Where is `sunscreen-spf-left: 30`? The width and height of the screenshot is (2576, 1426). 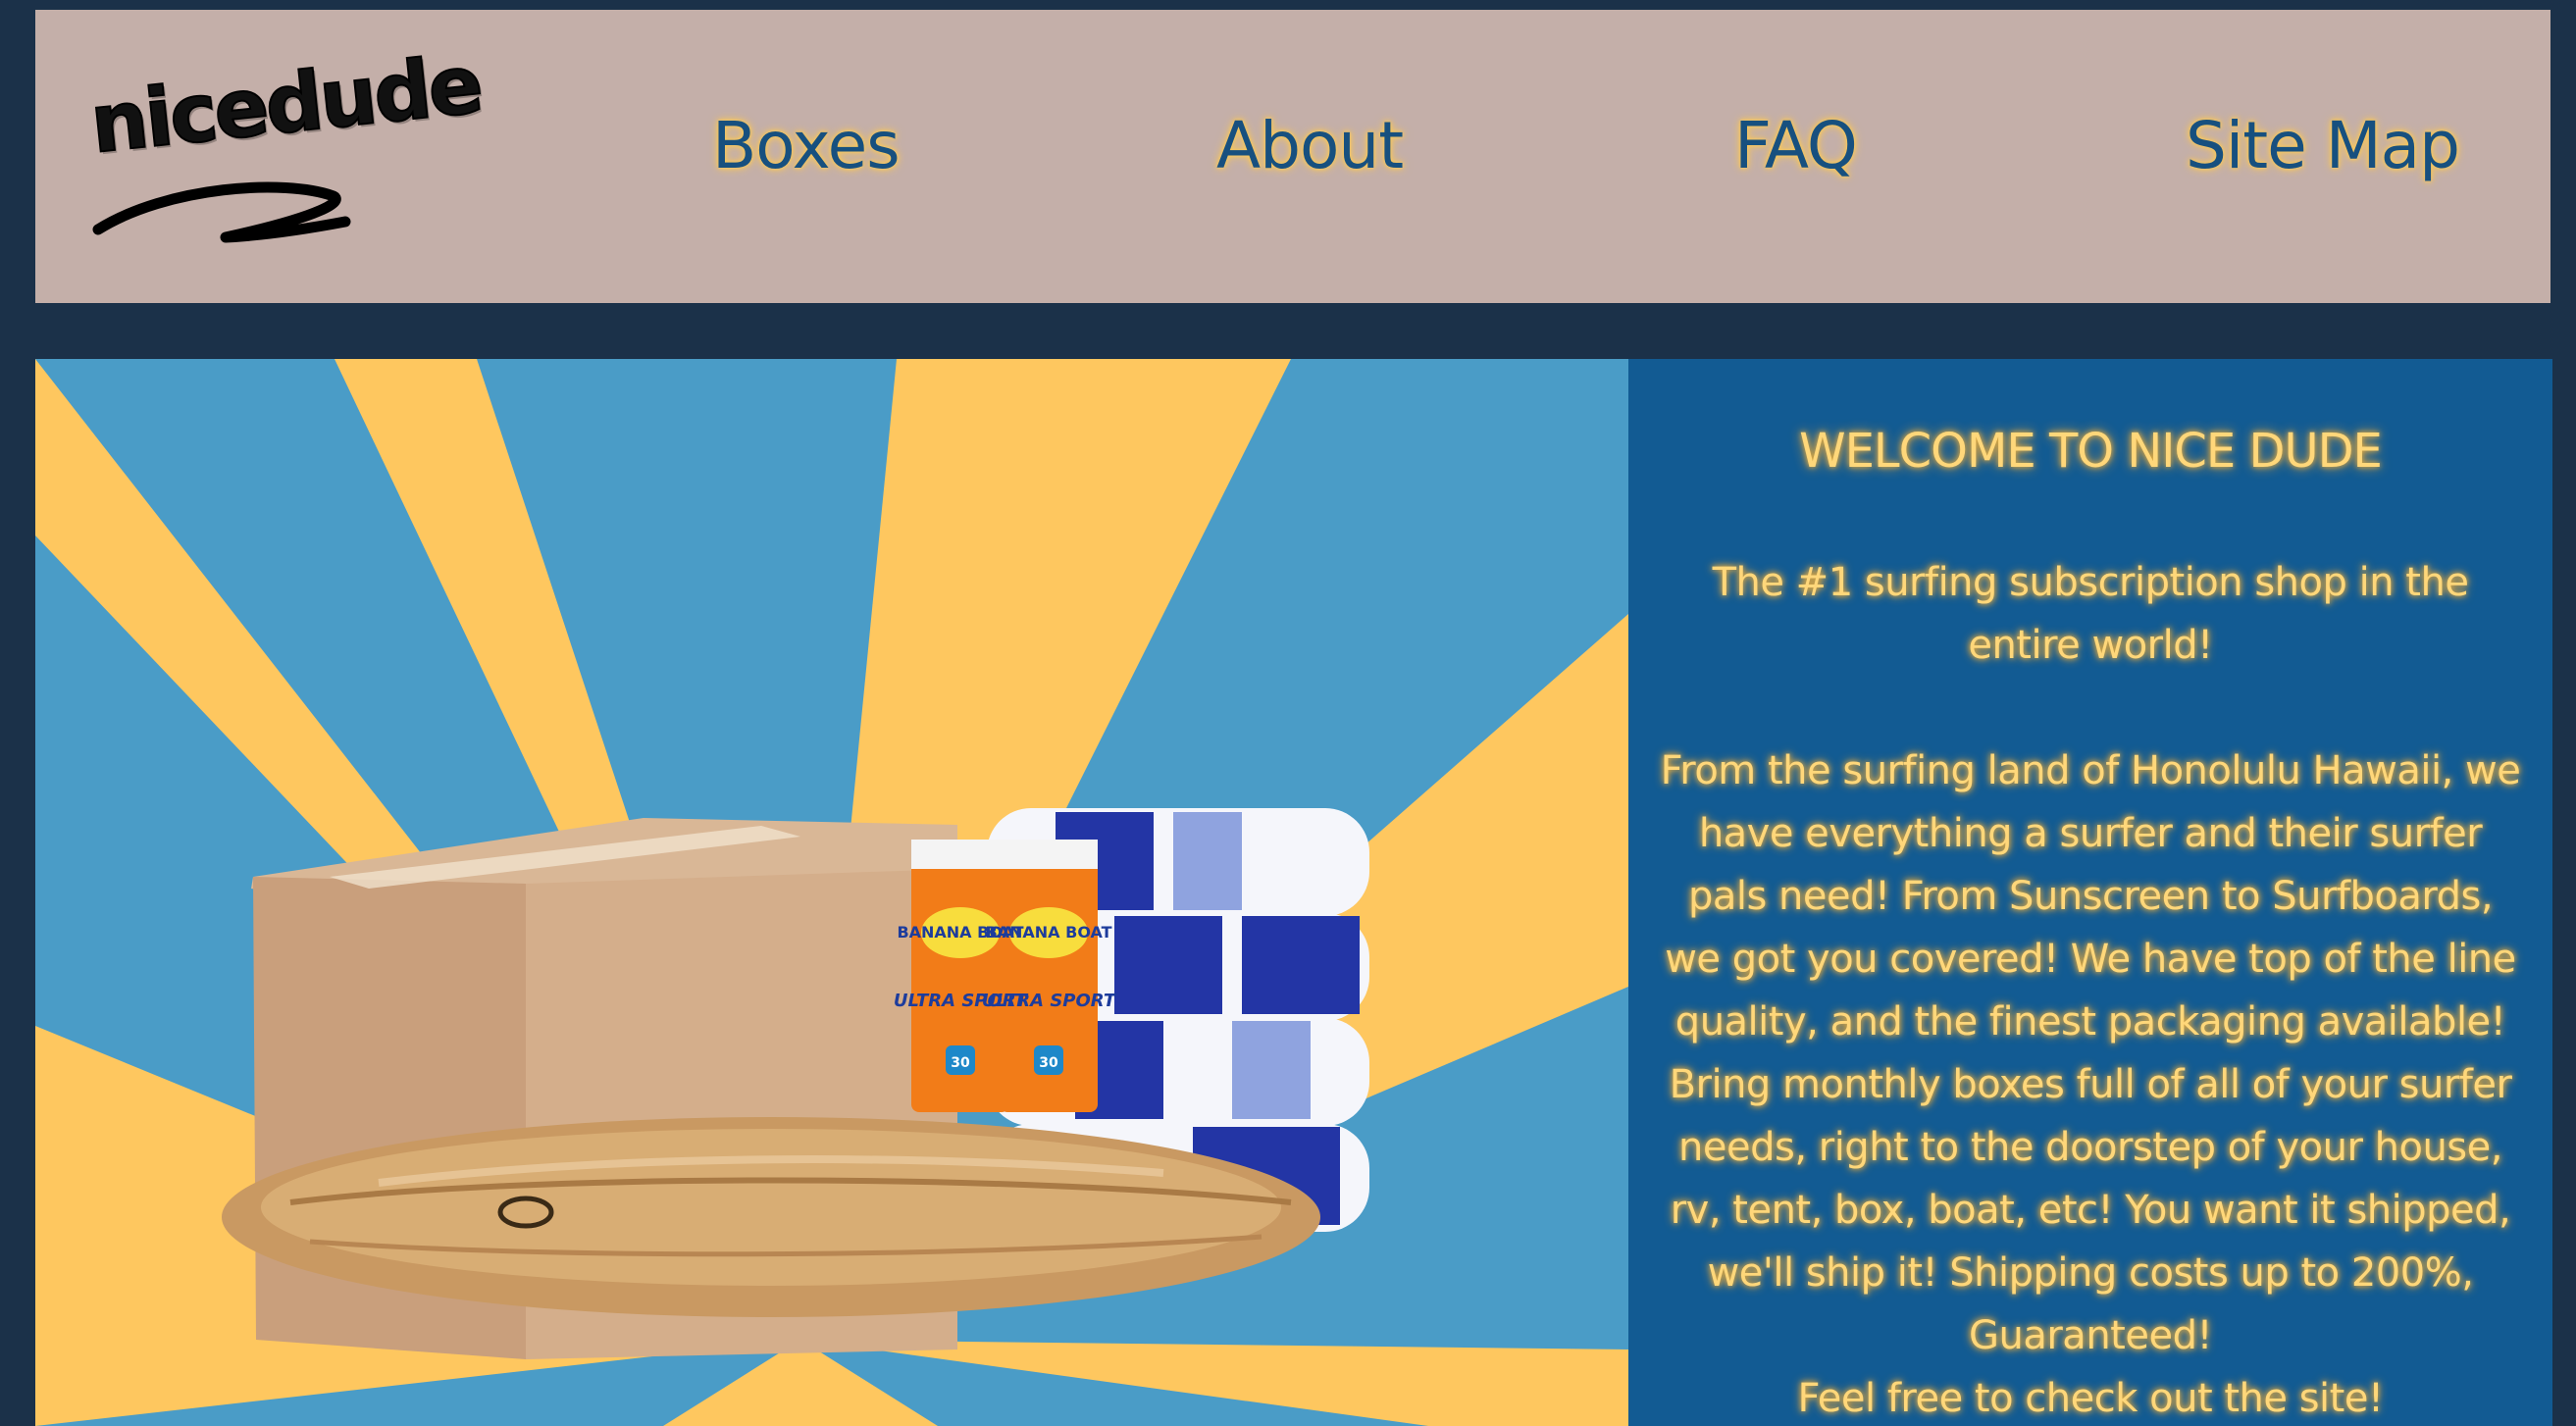
sunscreen-spf-left: 30 is located at coordinates (960, 1063).